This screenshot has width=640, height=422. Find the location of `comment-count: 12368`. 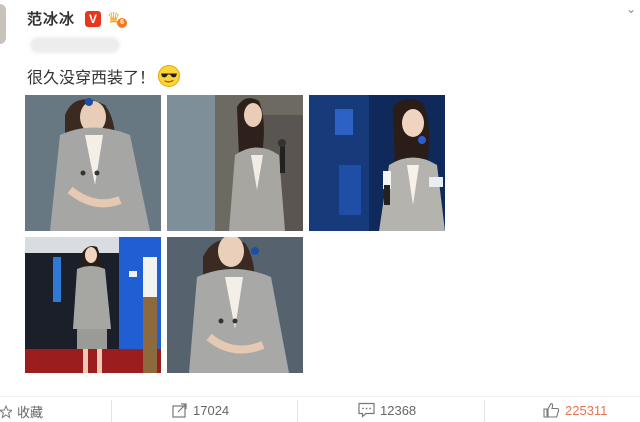

comment-count: 12368 is located at coordinates (398, 410).